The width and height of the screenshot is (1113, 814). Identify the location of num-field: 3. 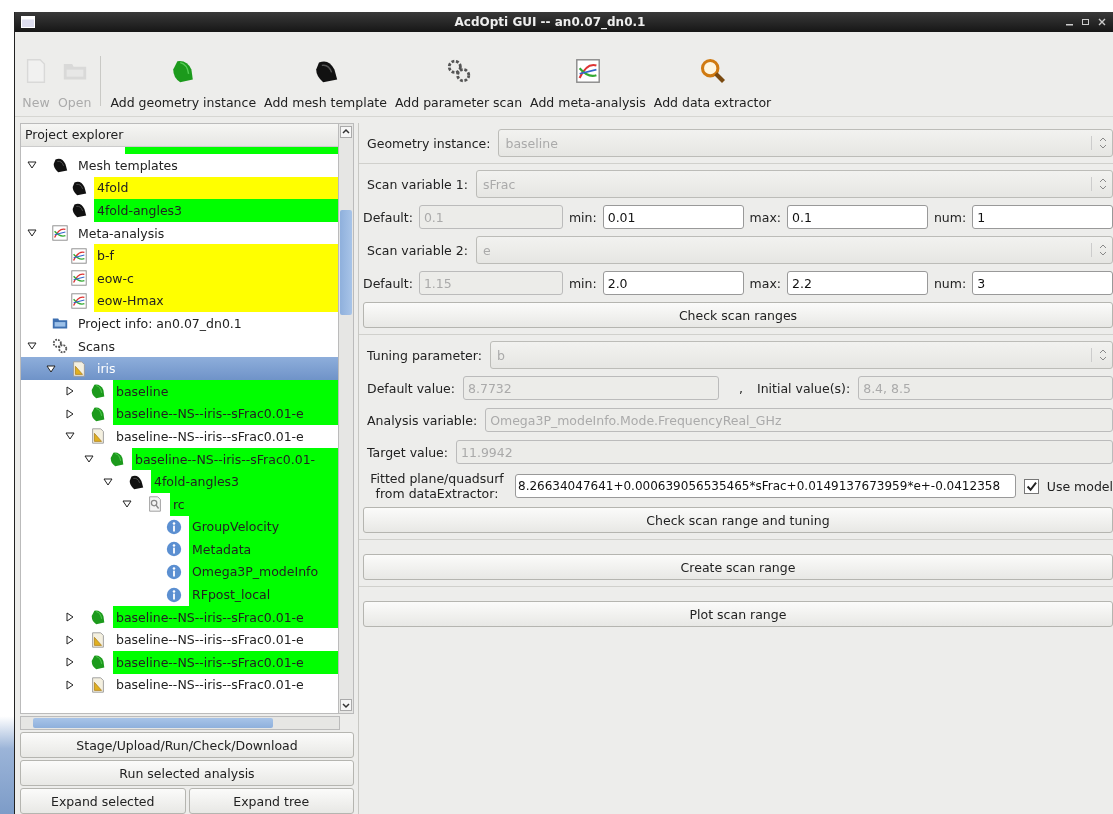
(1042, 283).